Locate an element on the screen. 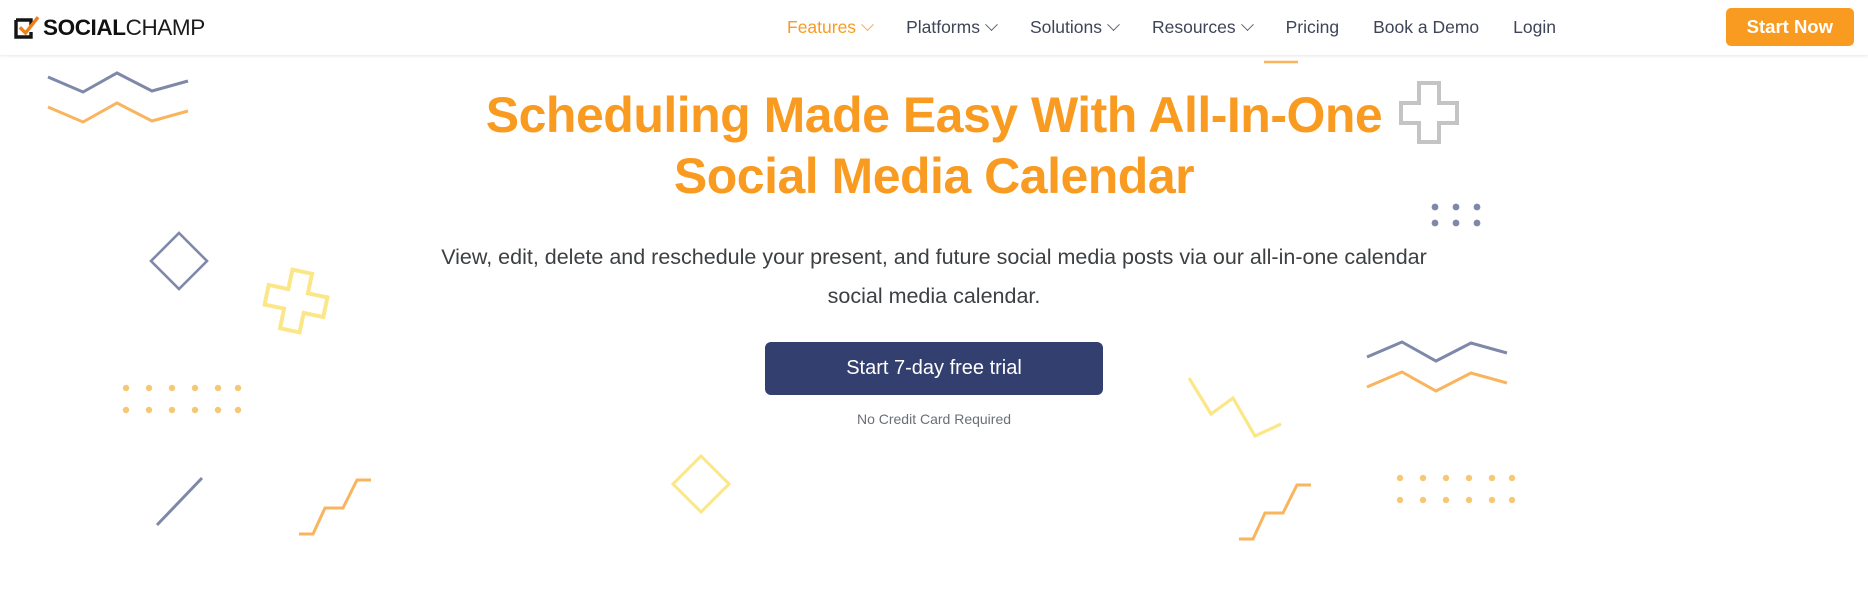 The width and height of the screenshot is (1868, 608). nav-label: Resources is located at coordinates (1193, 27).